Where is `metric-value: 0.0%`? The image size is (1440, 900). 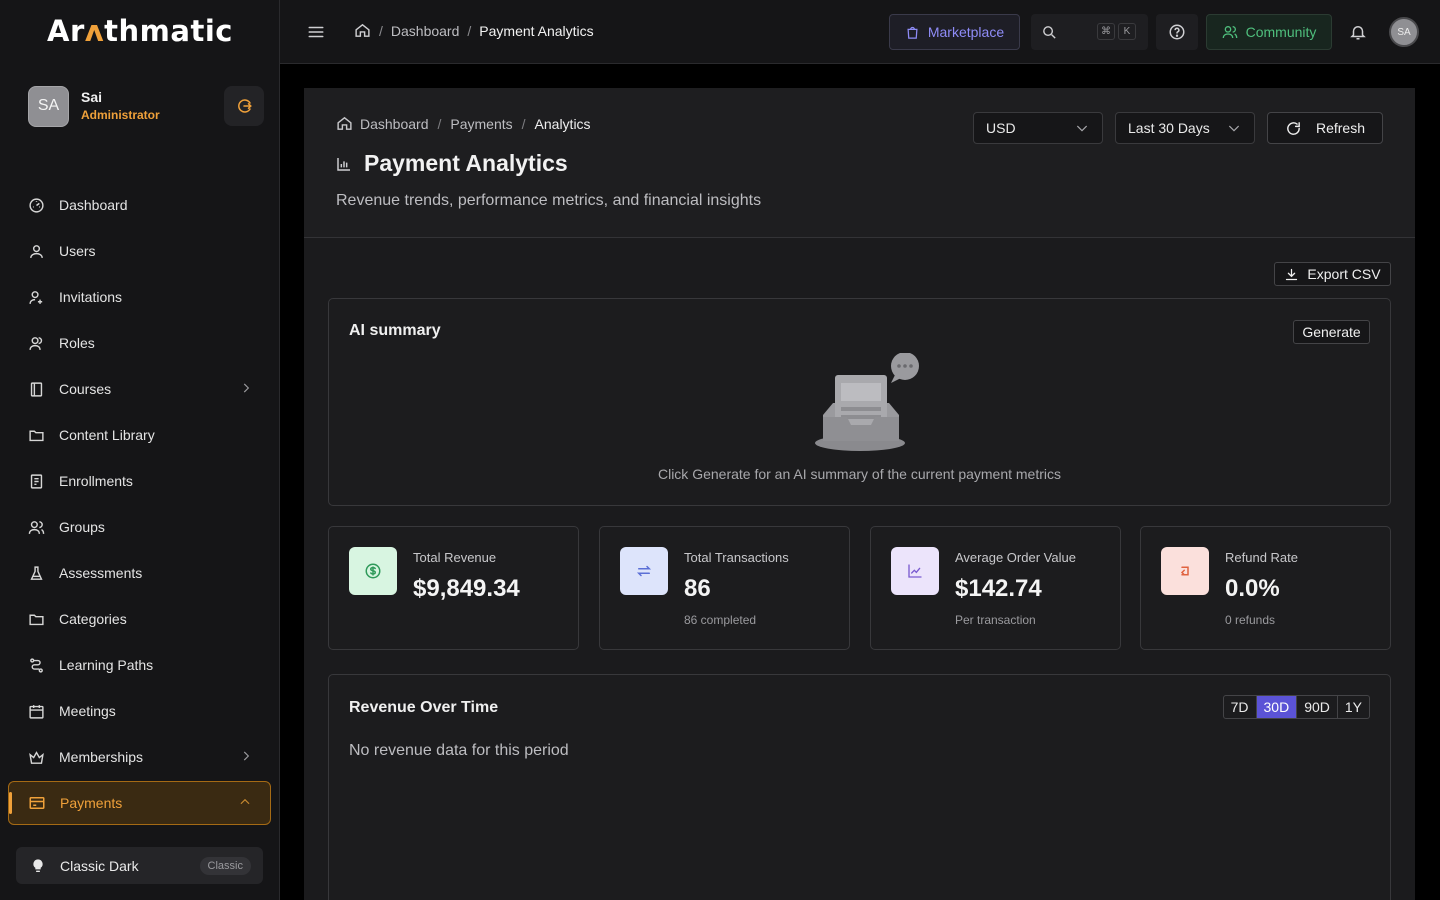
metric-value: 0.0% is located at coordinates (1252, 588).